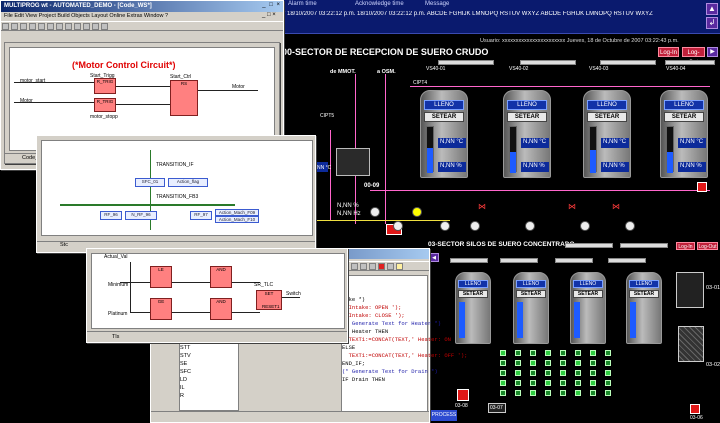 This screenshot has width=720, height=423. I want to click on online-icon, so click(104, 26).